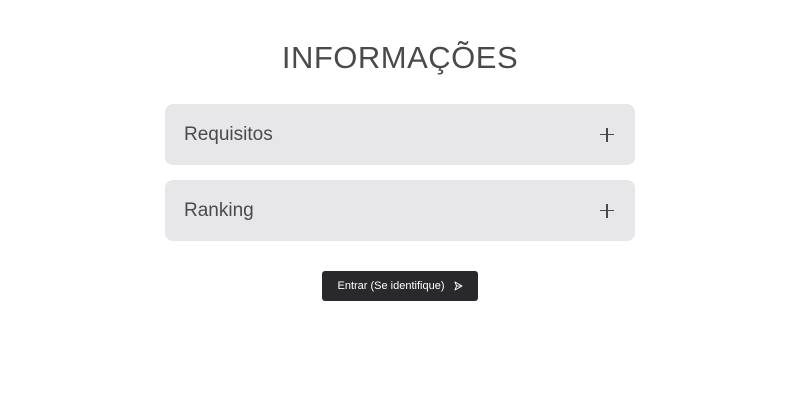  What do you see at coordinates (458, 286) in the screenshot?
I see `send-icon` at bounding box center [458, 286].